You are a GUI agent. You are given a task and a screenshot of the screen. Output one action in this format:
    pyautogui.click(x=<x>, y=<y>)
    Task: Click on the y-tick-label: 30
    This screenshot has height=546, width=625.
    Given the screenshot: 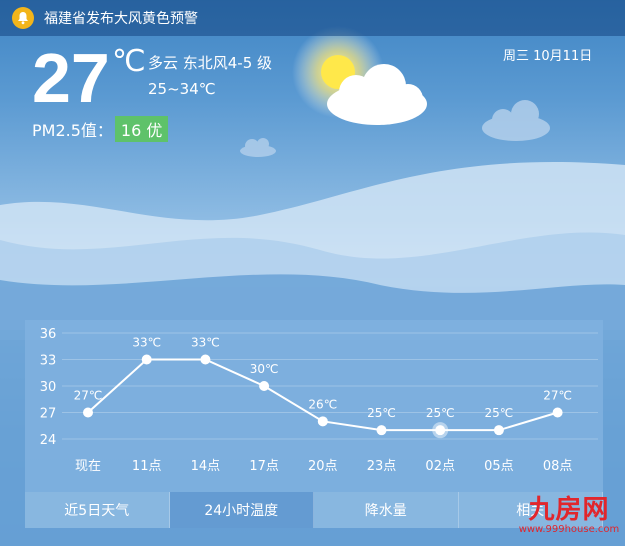 What is the action you would take?
    pyautogui.click(x=48, y=387)
    